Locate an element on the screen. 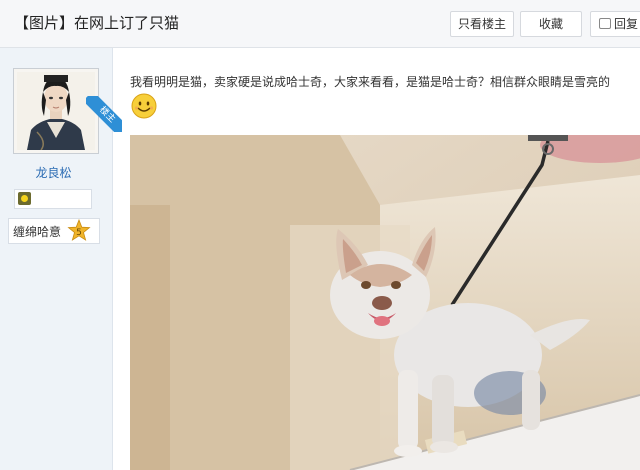 Image resolution: width=640 pixels, height=470 pixels. level-star-icon: 5 is located at coordinates (79, 230).